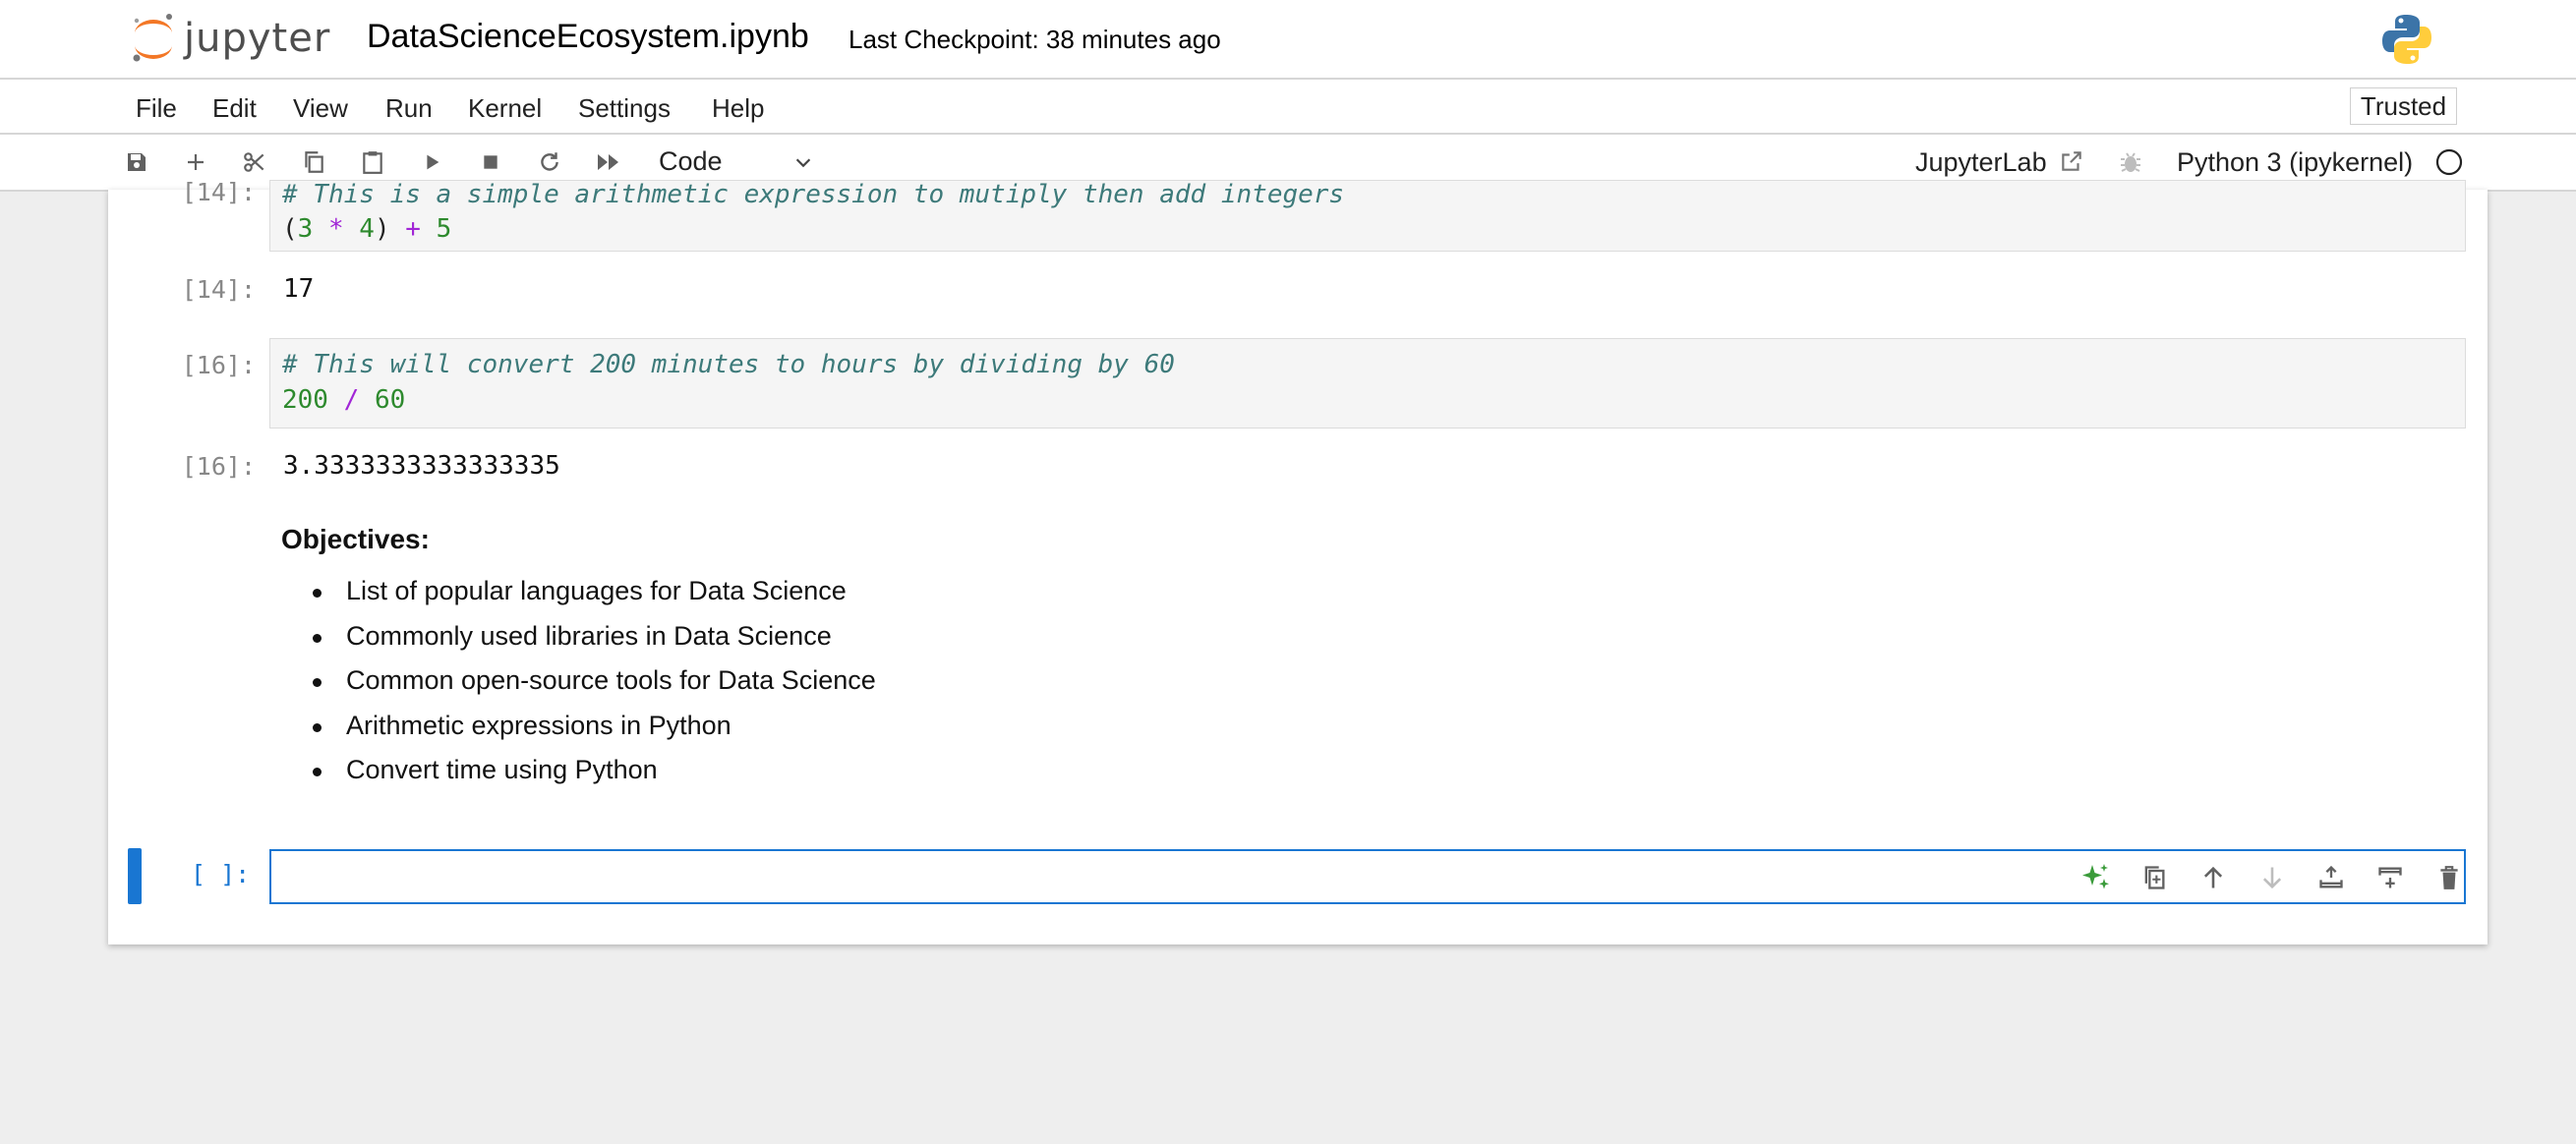 The height and width of the screenshot is (1144, 2576). Describe the element at coordinates (367, 229) in the screenshot. I see `cell-1-code: (3 * 4) + 5` at that location.